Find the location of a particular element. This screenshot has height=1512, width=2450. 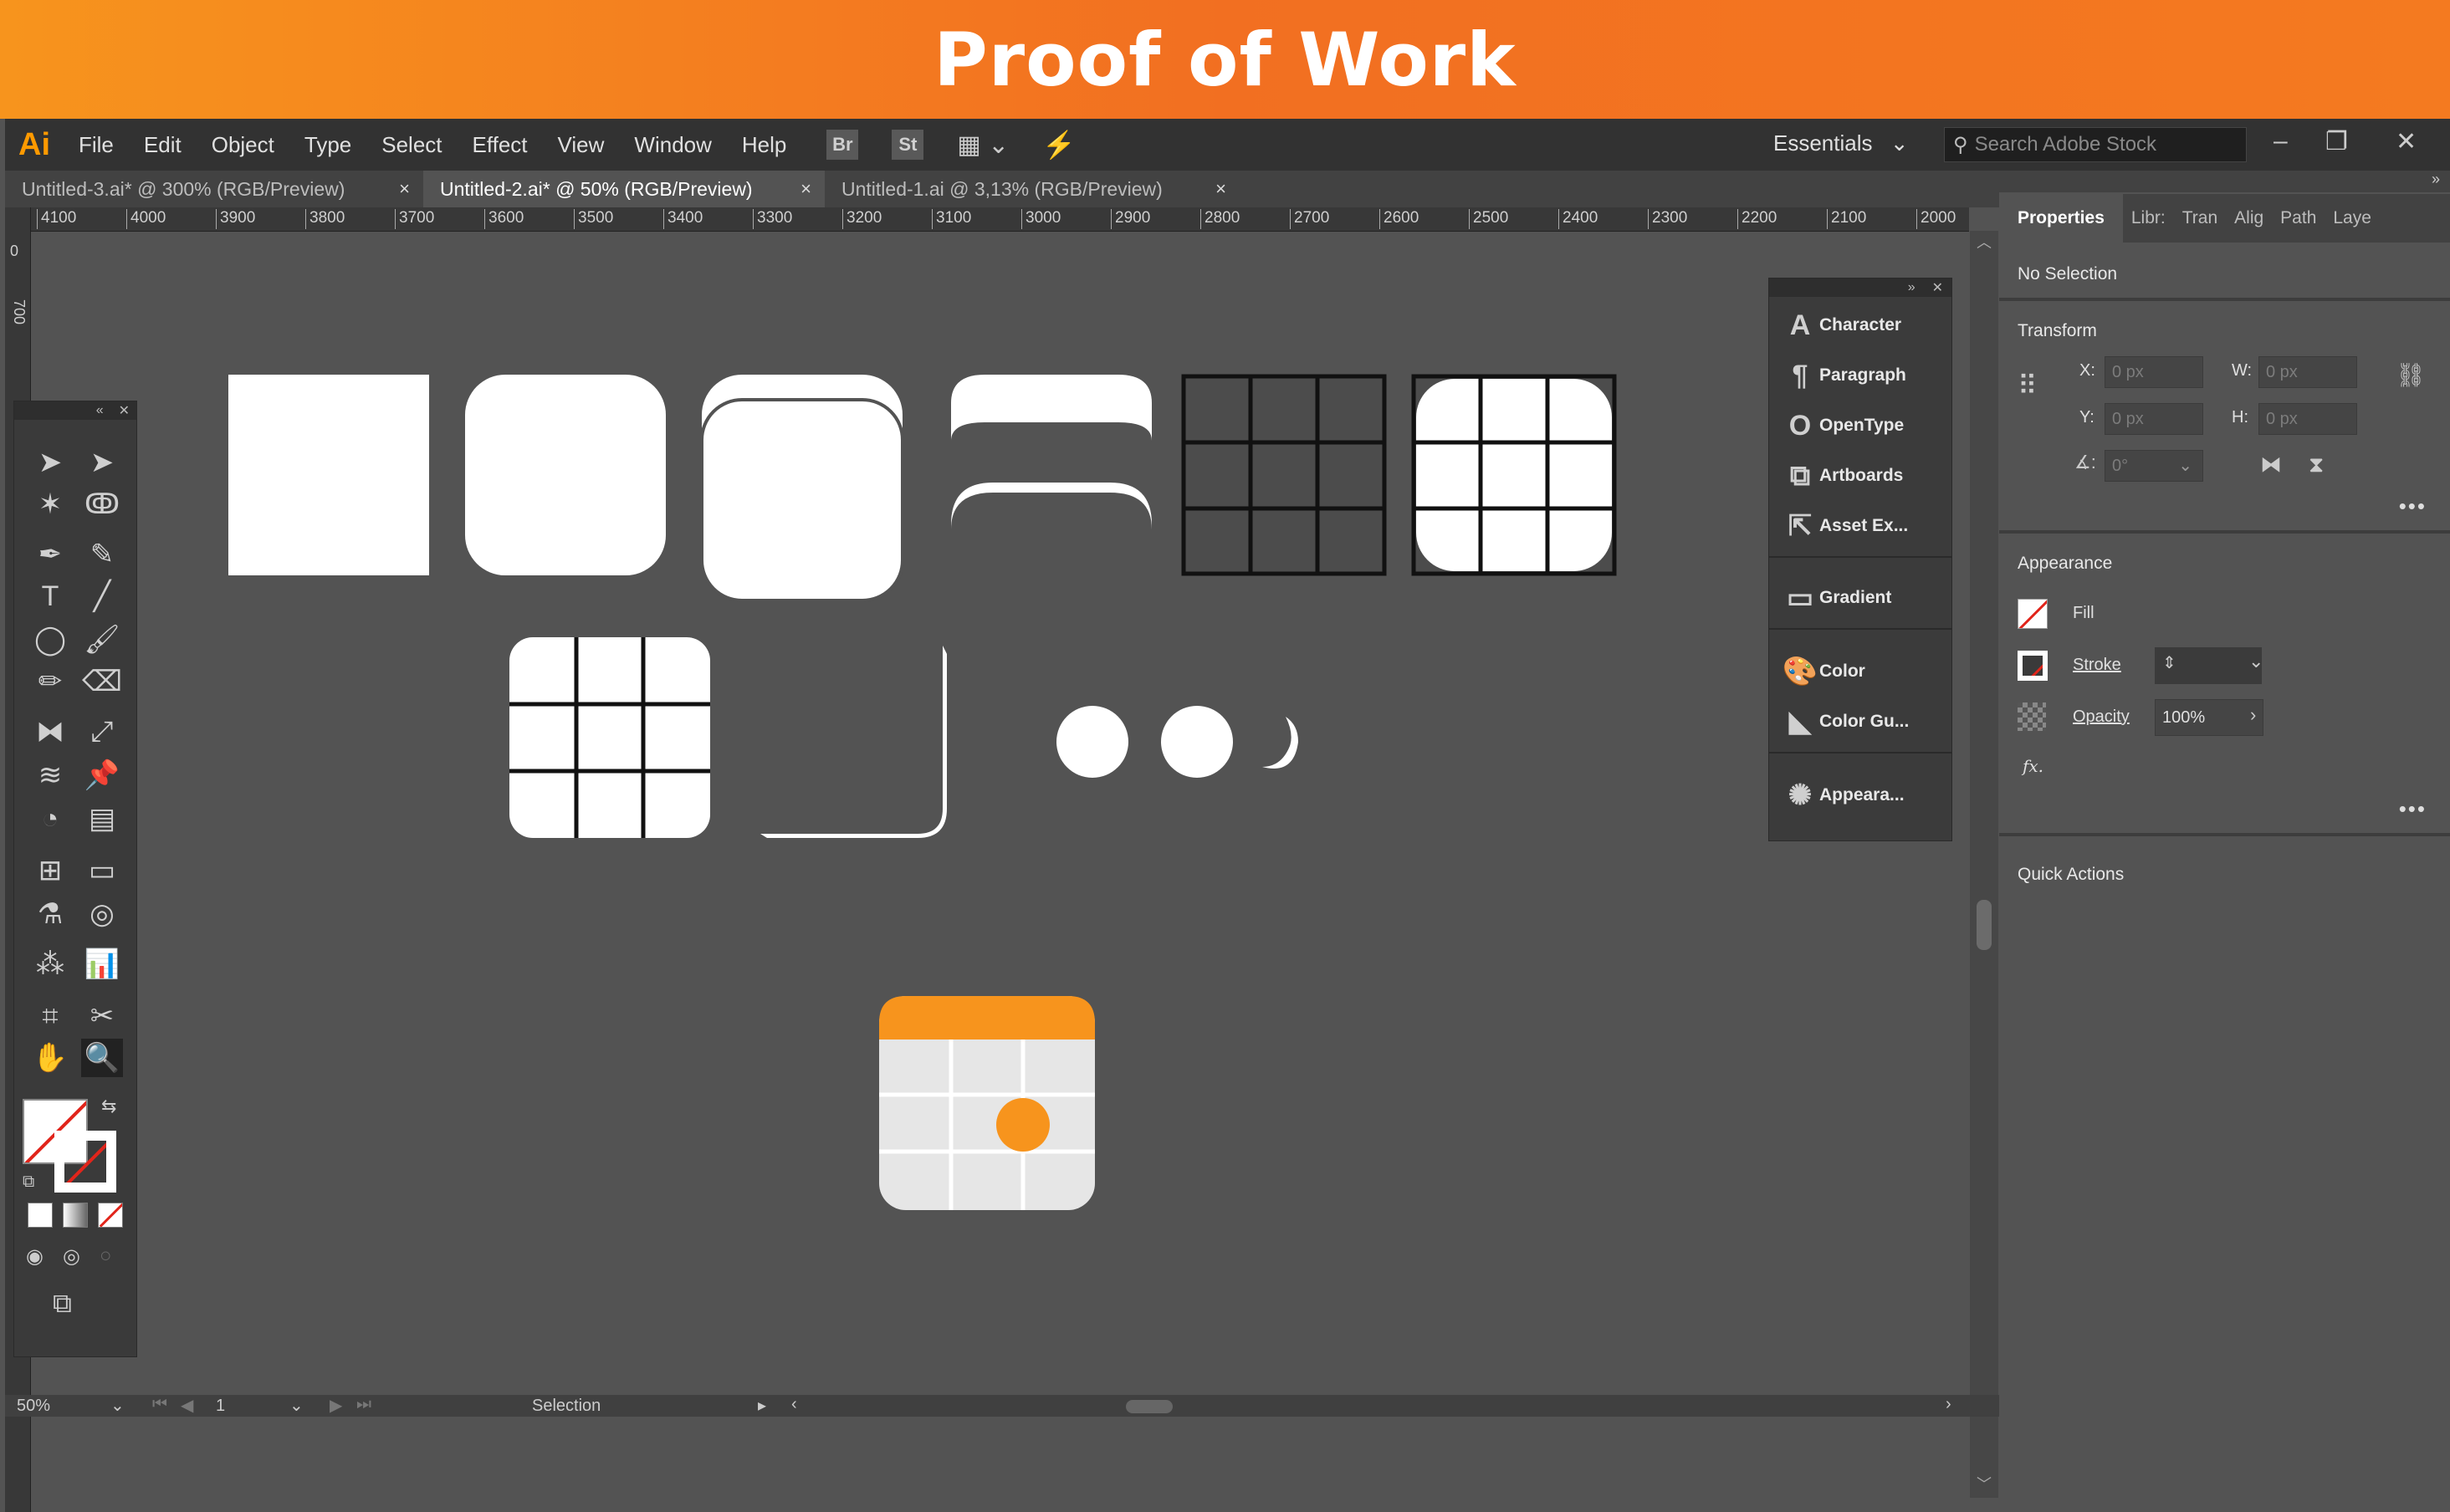

shape-builder-icon: ◔ is located at coordinates (50, 818).